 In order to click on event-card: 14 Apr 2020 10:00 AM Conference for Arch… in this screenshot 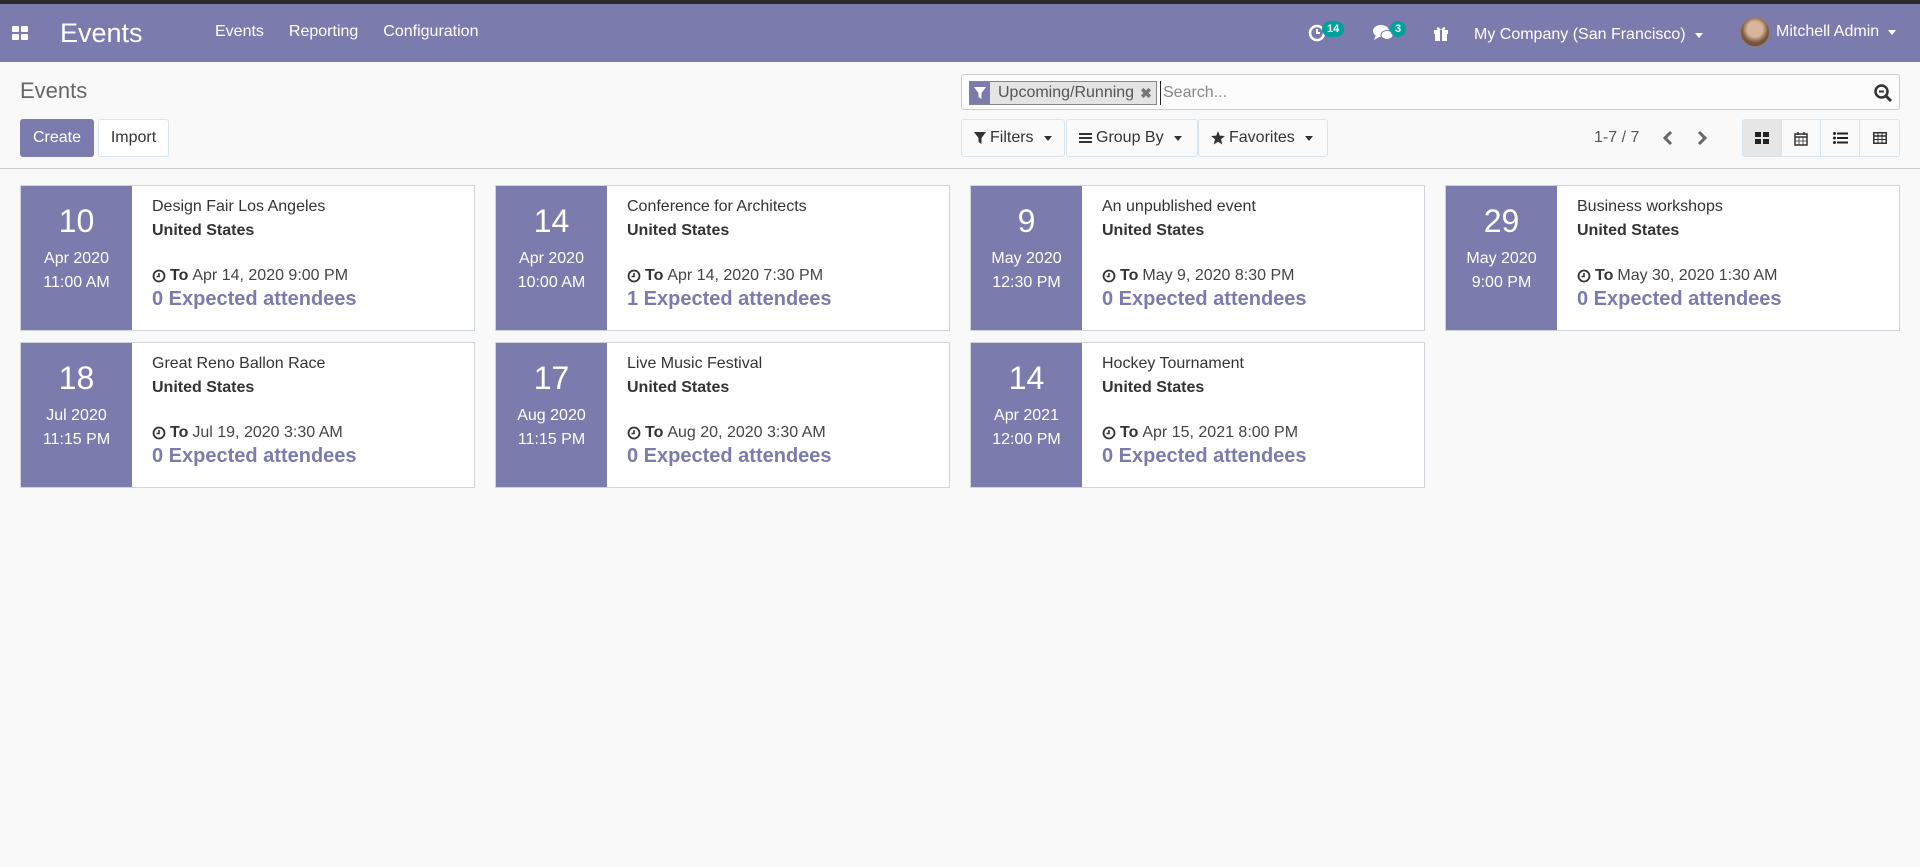, I will do `click(722, 258)`.